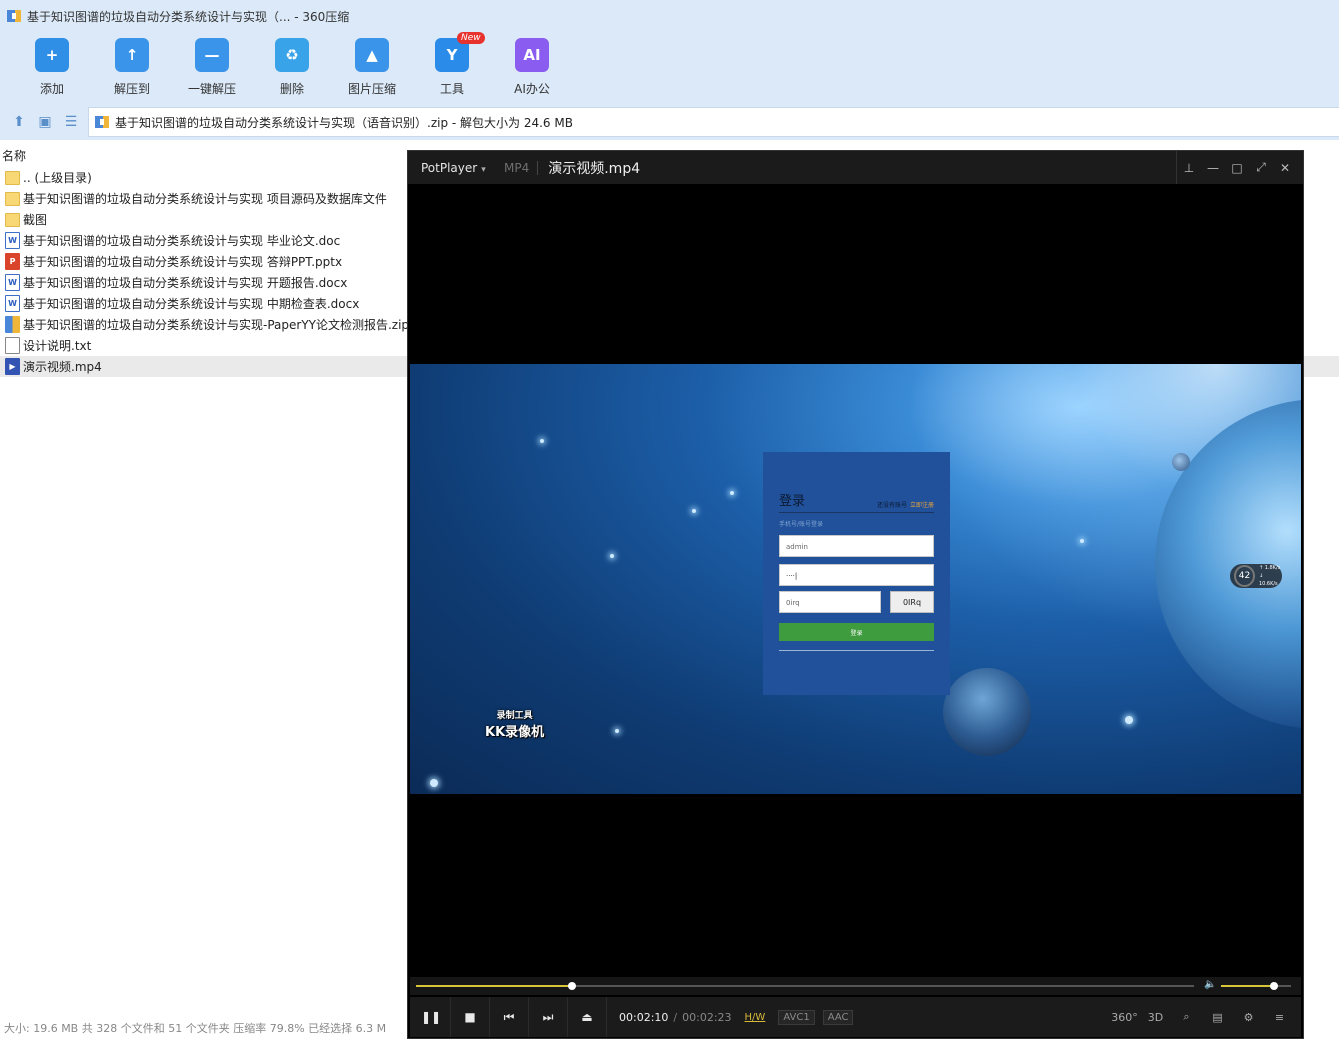 The width and height of the screenshot is (1339, 1039). I want to click on toolbar-button-extract-to: ↑ 解压到, so click(132, 68).